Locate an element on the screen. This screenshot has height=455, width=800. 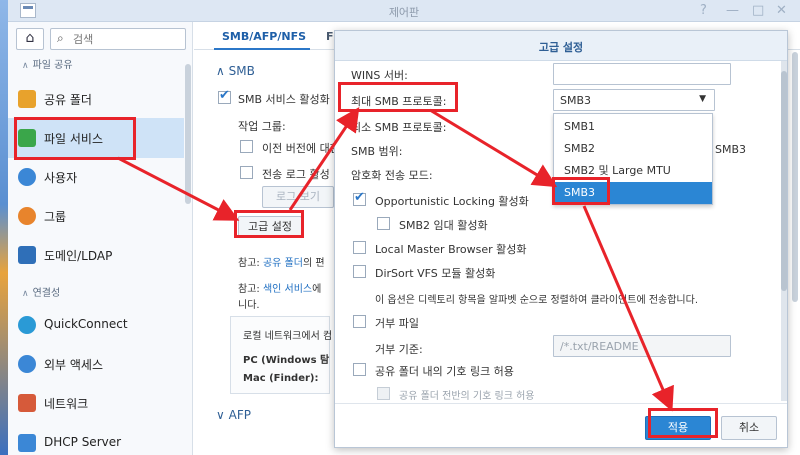
sidebar-item-label: QuickConnect is located at coordinates (86, 324).